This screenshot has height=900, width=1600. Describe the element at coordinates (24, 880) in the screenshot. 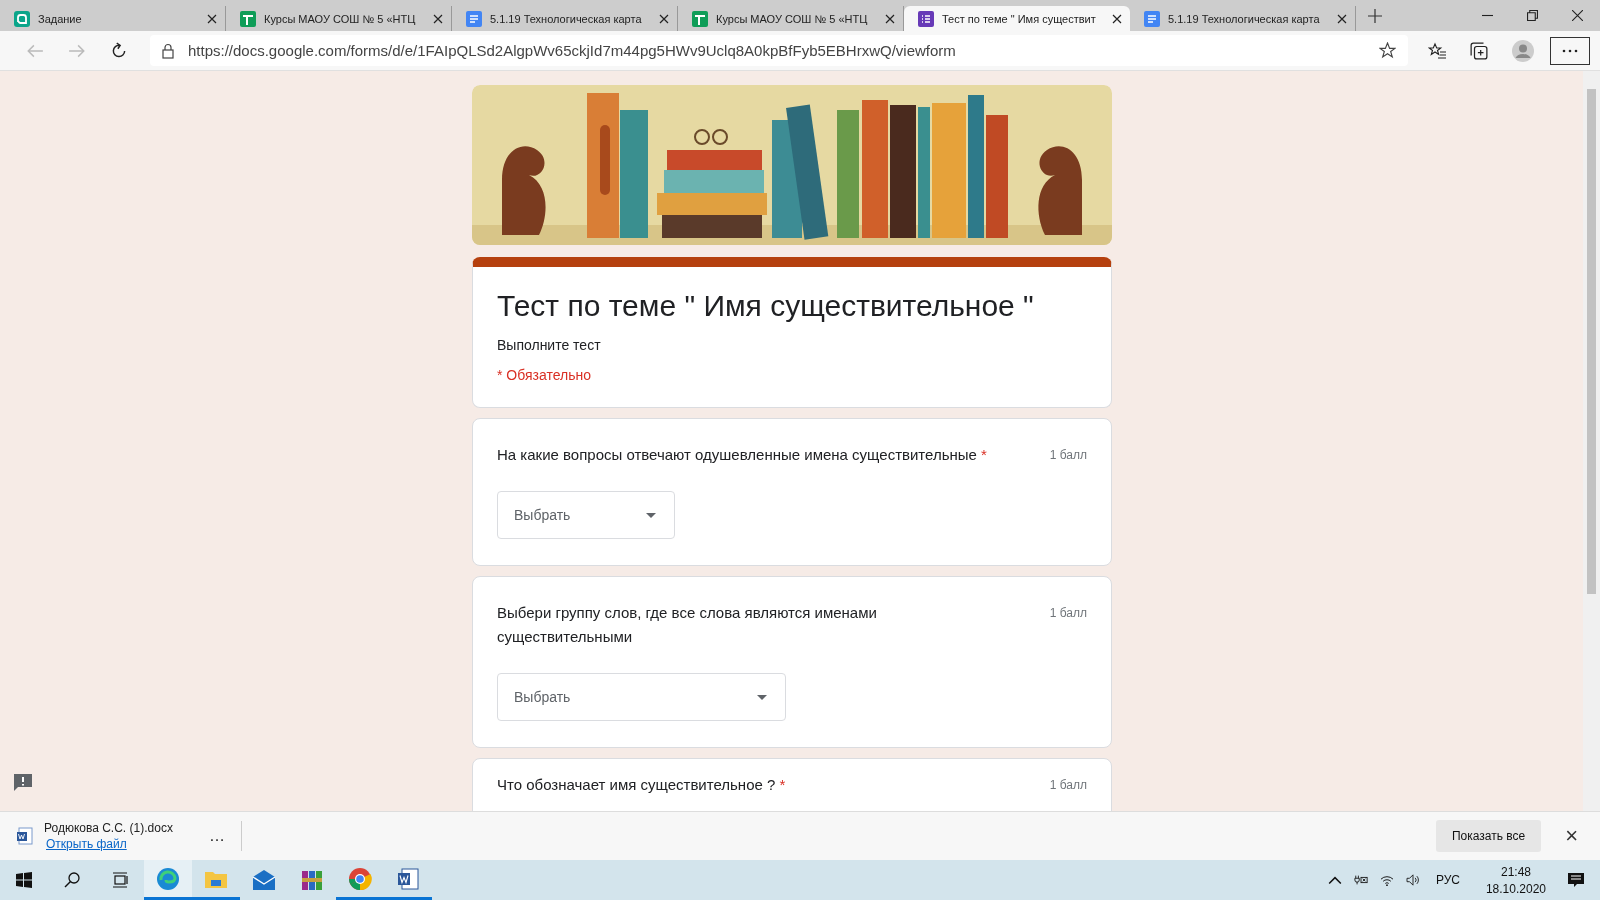

I see `windows-start-icon` at that location.